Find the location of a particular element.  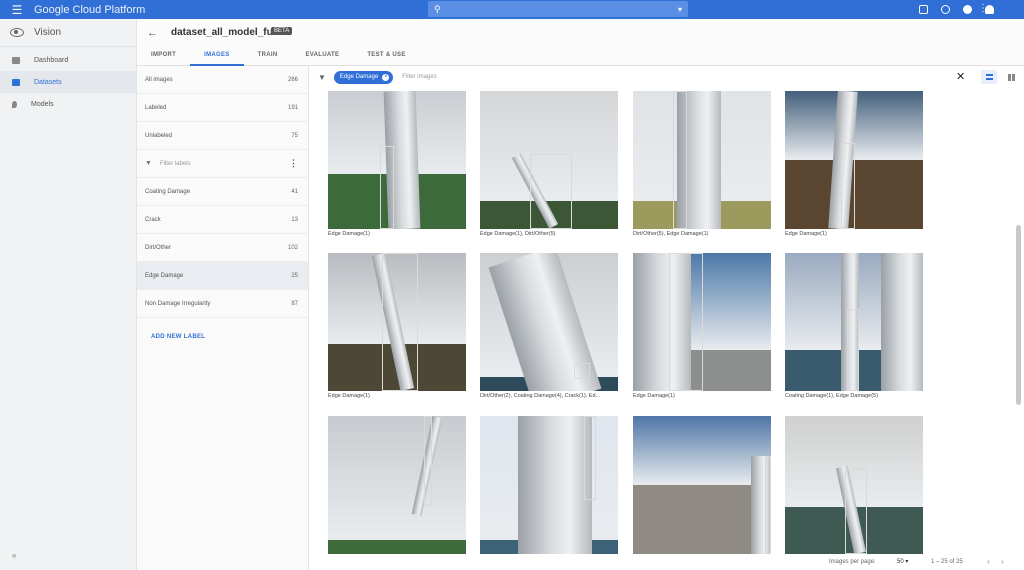

search-dropdown-icon: ▾ is located at coordinates (680, 9).